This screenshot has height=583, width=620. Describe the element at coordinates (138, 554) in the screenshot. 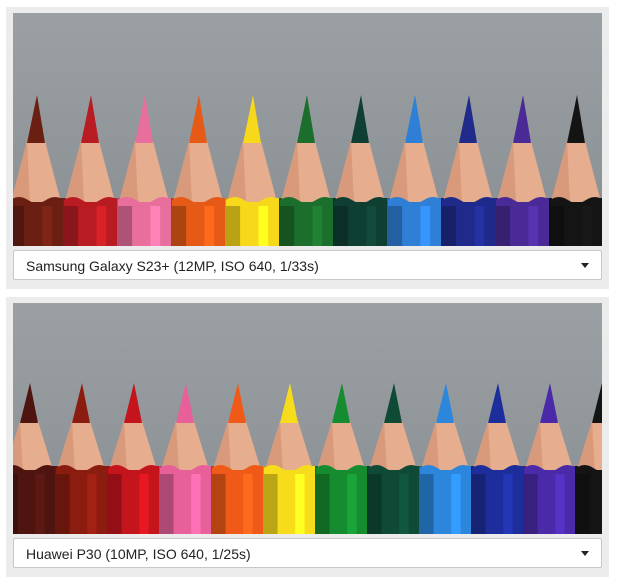

I see `camera-select-2-label: Huawei P30 (10MP, ISO 640, 1/25s)` at that location.